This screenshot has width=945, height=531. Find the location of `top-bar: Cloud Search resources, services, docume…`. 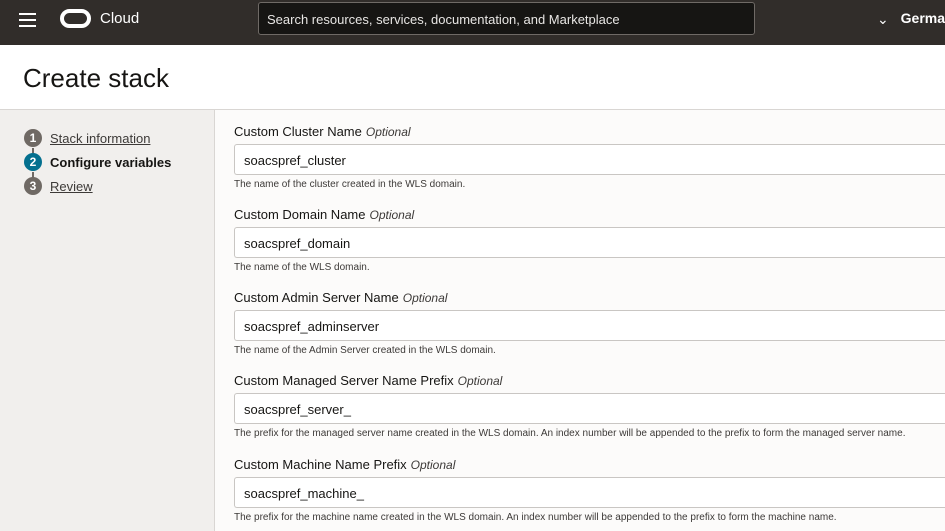

top-bar: Cloud Search resources, services, docume… is located at coordinates (472, 22).